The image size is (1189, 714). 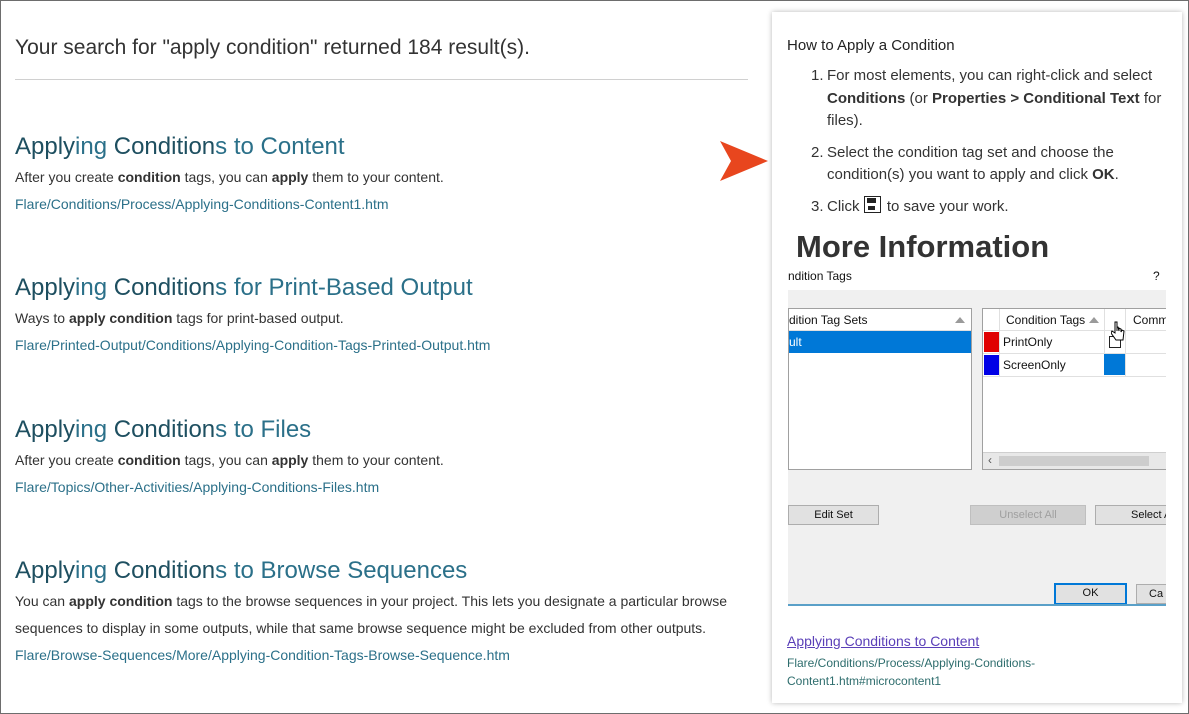 What do you see at coordinates (744, 161) in the screenshot?
I see `pointer-arrow-icon` at bounding box center [744, 161].